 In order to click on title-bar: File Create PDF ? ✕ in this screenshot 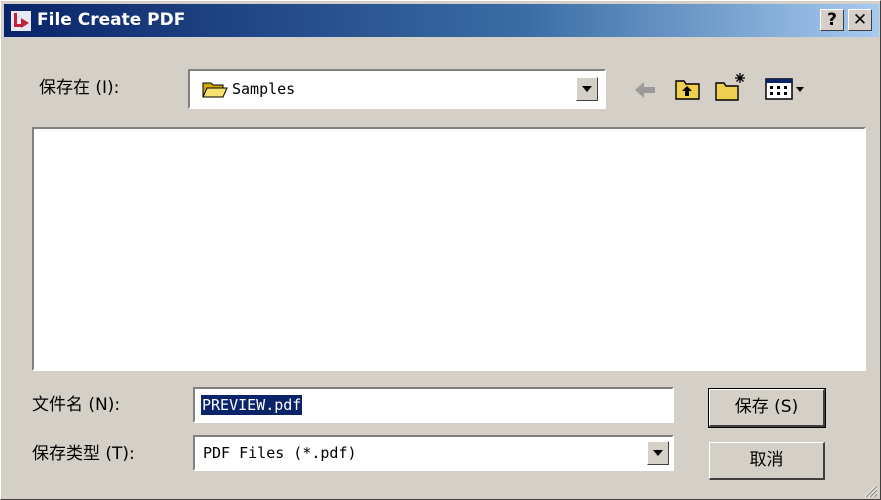, I will do `click(441, 20)`.